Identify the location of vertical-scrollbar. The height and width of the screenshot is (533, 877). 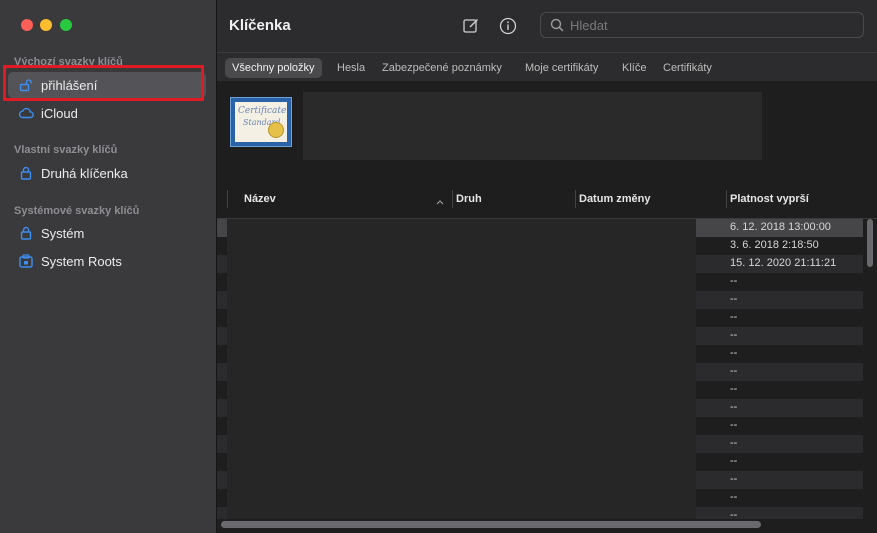
(870, 369).